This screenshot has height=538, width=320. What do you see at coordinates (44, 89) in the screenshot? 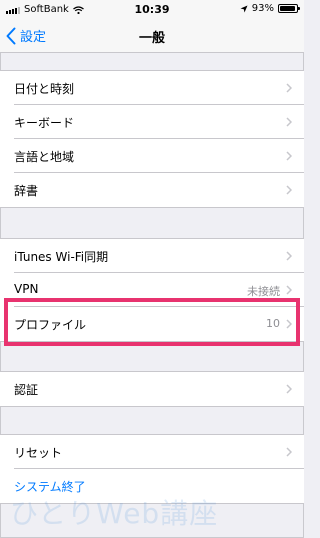
I see `row-label: 日付と時刻` at bounding box center [44, 89].